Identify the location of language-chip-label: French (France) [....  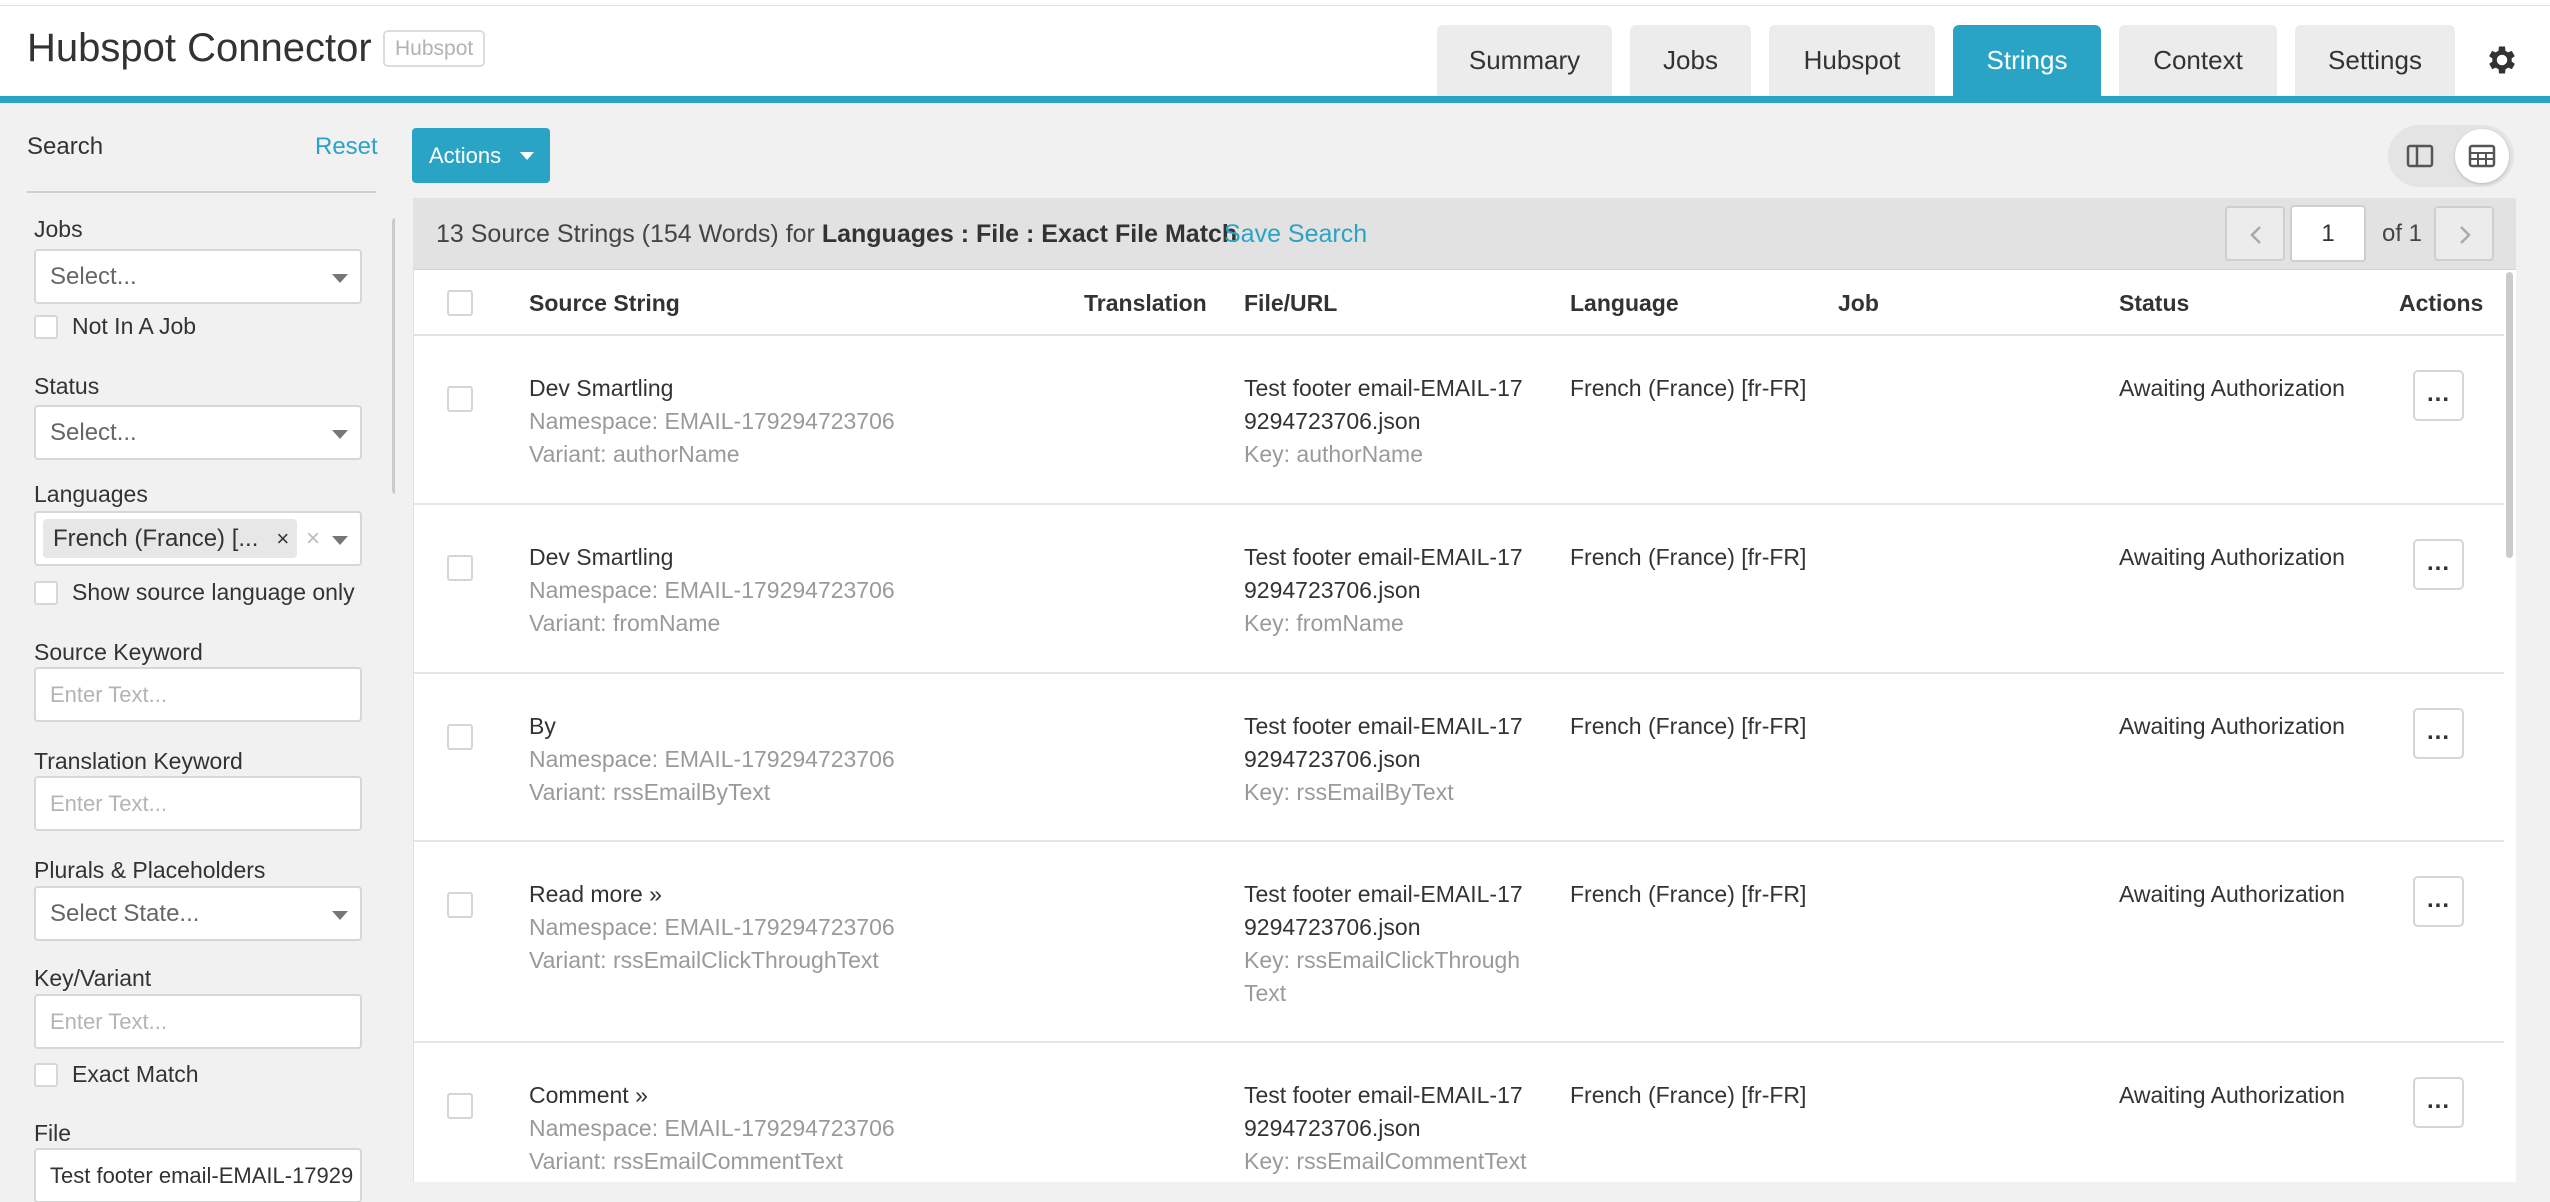
(156, 538).